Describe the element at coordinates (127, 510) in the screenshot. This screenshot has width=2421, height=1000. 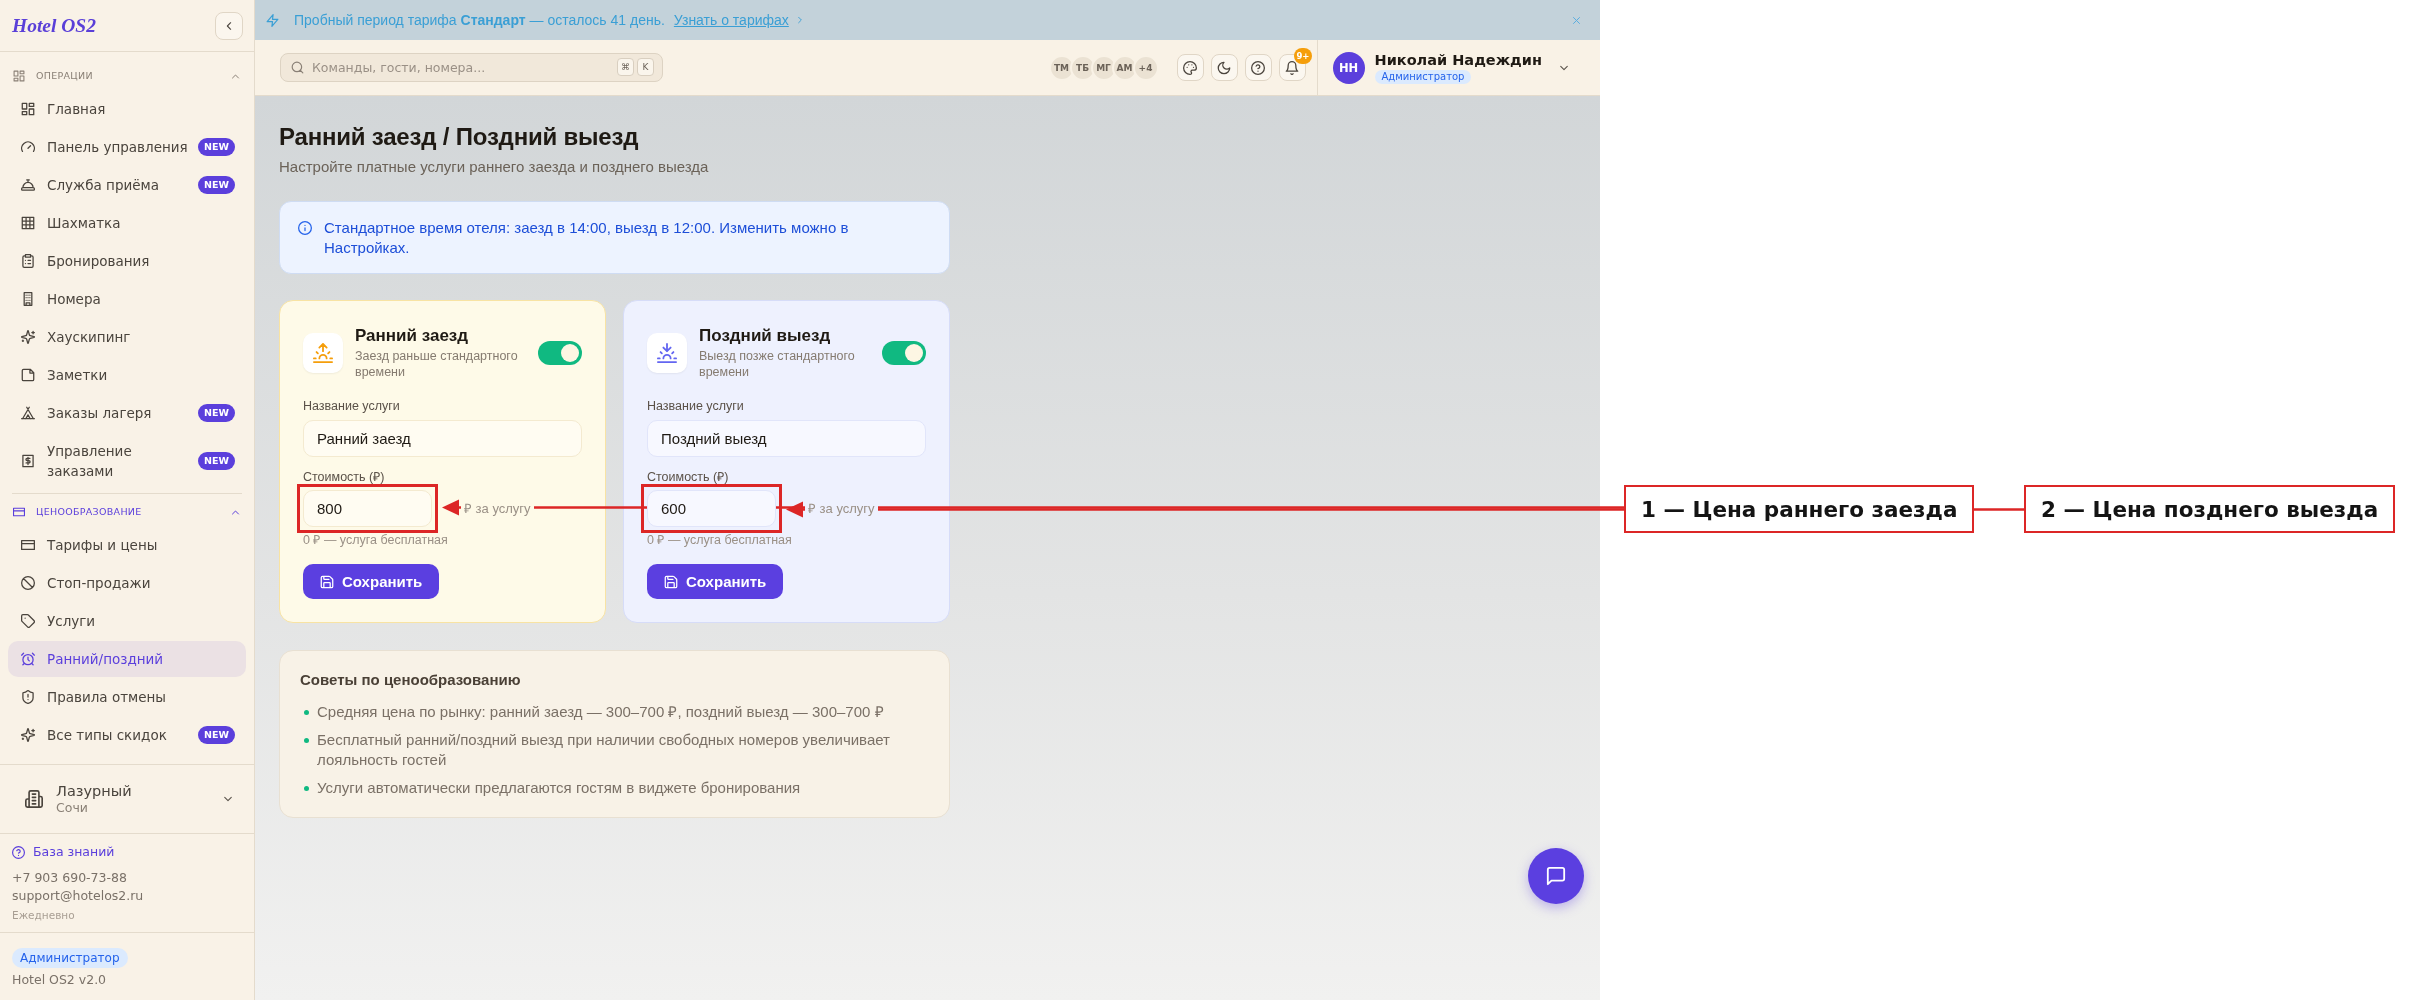
I see `section-header: ЦЕНООБРАЗОВАНИЕ` at that location.